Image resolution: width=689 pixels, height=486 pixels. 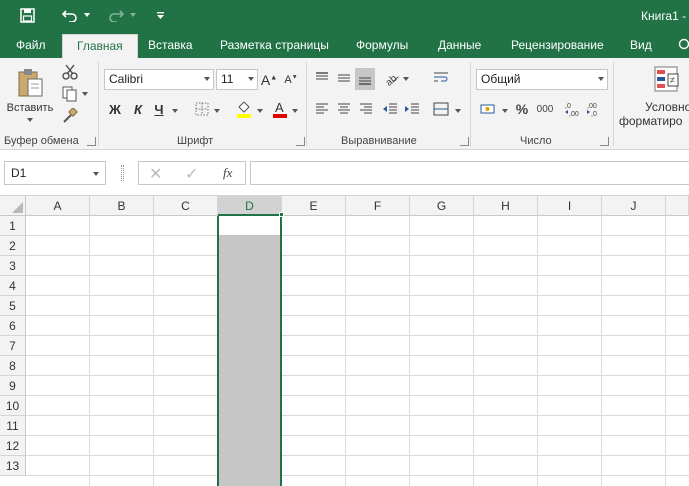 What do you see at coordinates (244, 109) in the screenshot?
I see `fill-color-button` at bounding box center [244, 109].